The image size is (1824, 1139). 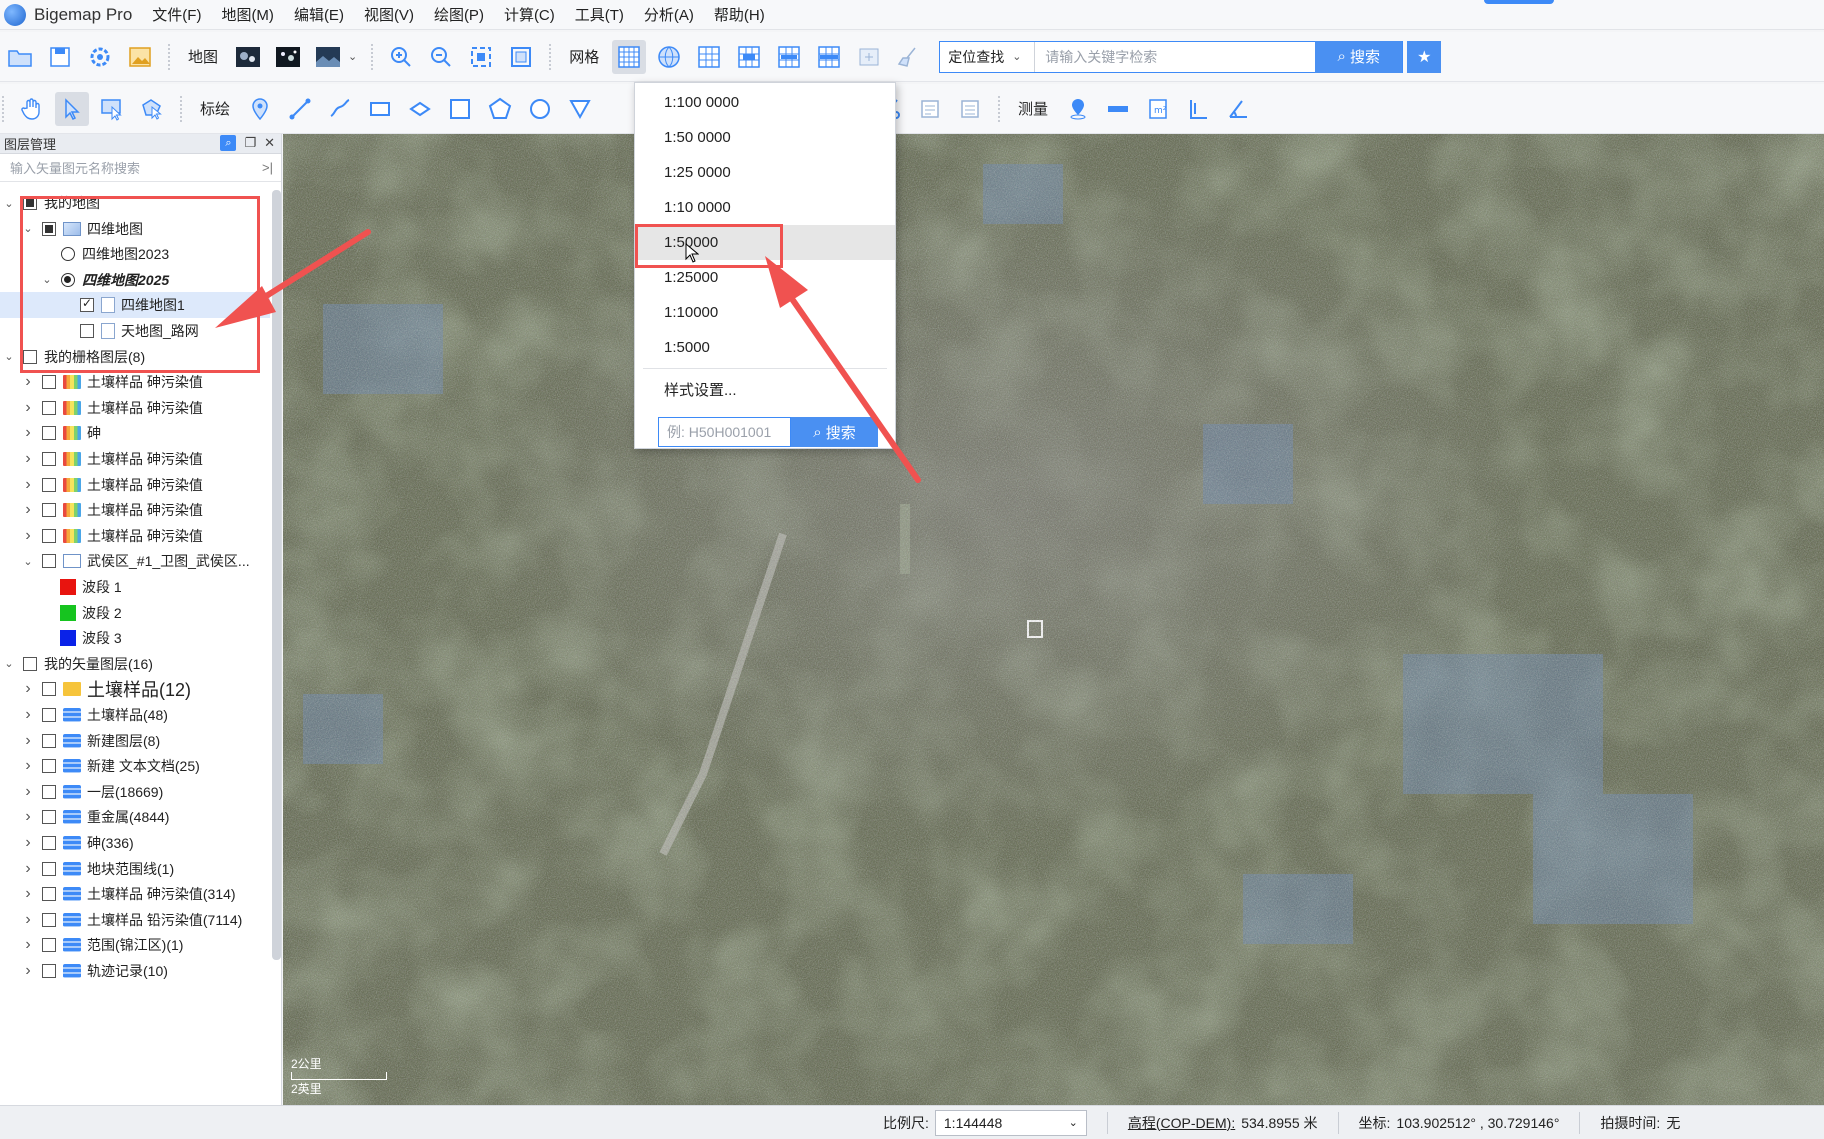 I want to click on mgrs-grid-button, so click(x=829, y=57).